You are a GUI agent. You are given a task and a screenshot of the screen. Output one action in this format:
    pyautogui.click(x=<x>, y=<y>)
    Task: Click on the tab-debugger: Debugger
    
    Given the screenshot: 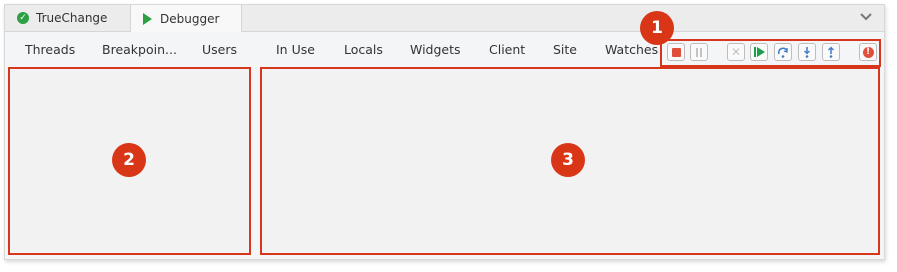 What is the action you would take?
    pyautogui.click(x=186, y=18)
    